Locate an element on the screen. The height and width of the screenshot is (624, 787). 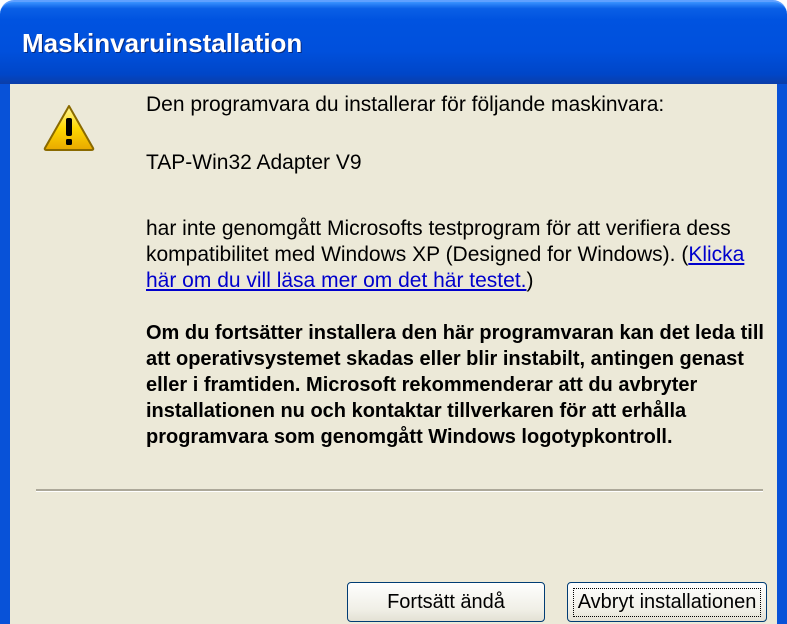
continue-anyway-label: Fortsätt ändå is located at coordinates (446, 601).